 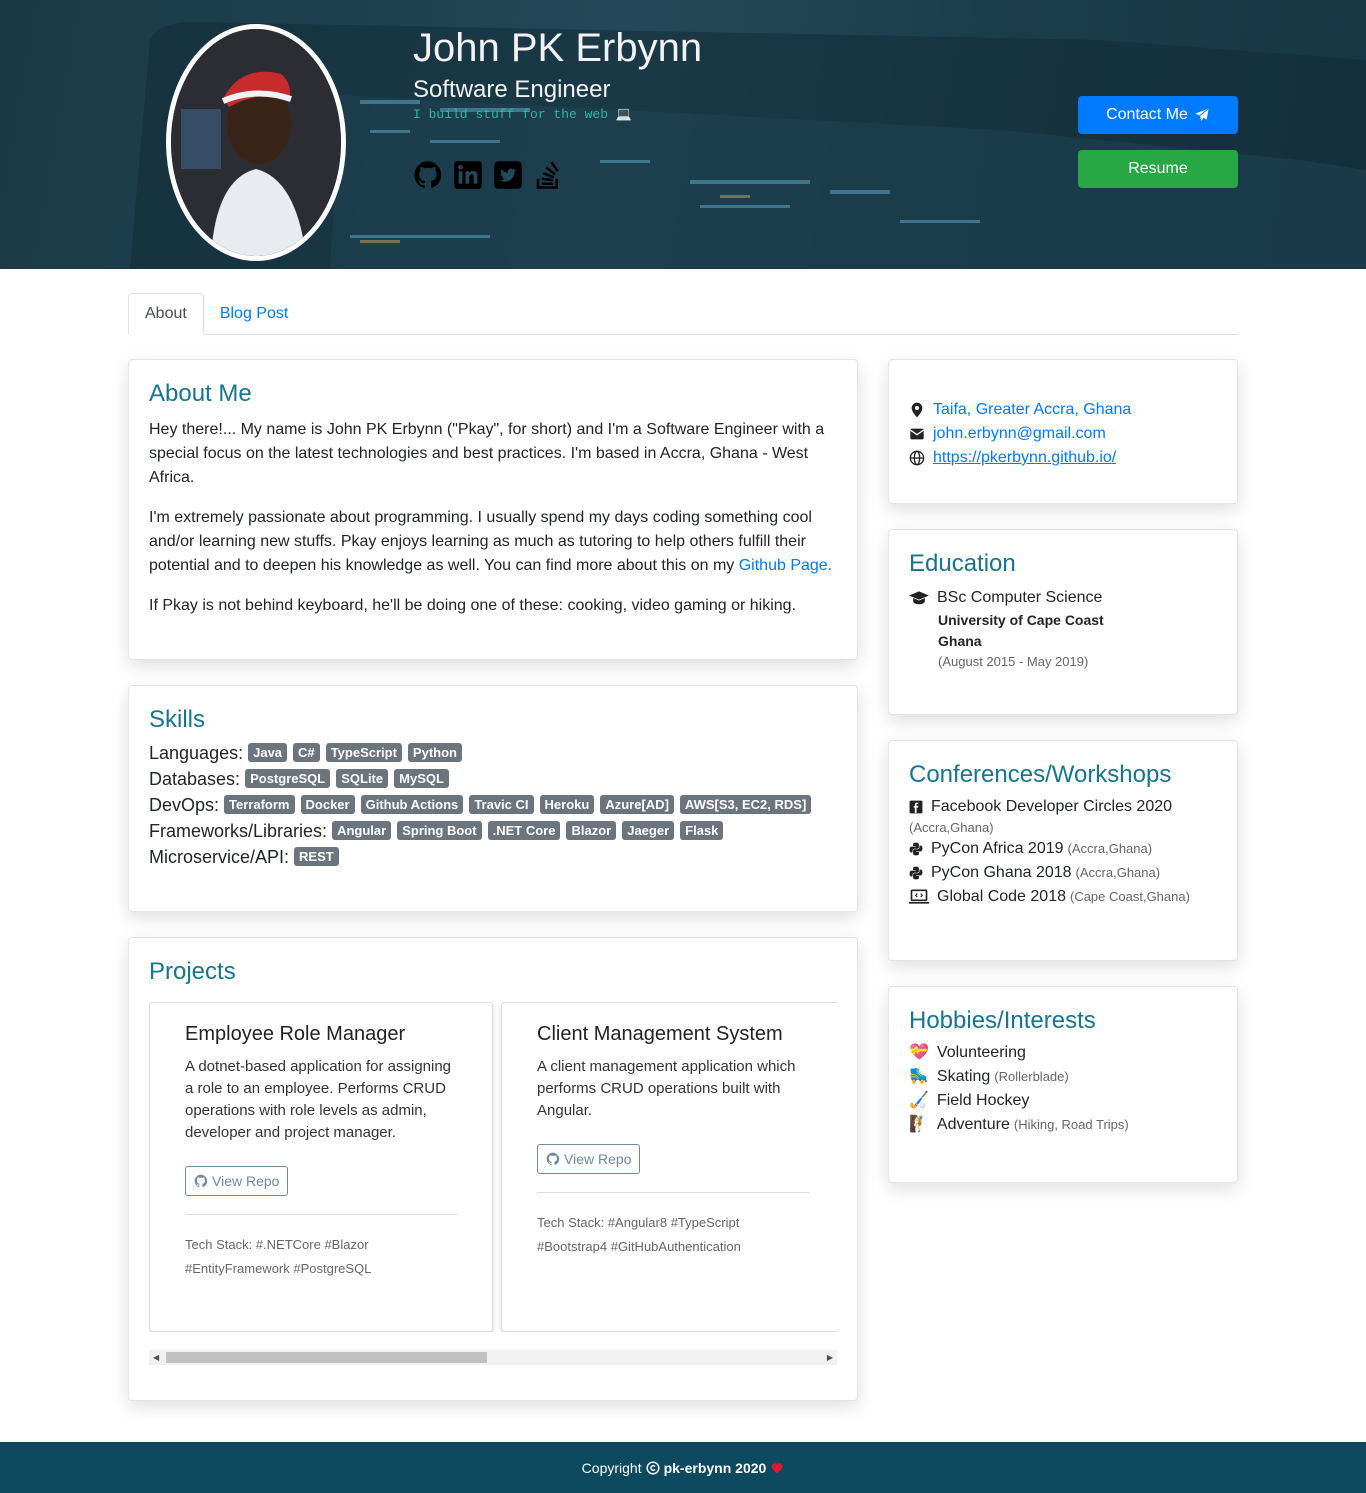 I want to click on conference-name: Facebook Developer Circles 2020, so click(x=1052, y=806).